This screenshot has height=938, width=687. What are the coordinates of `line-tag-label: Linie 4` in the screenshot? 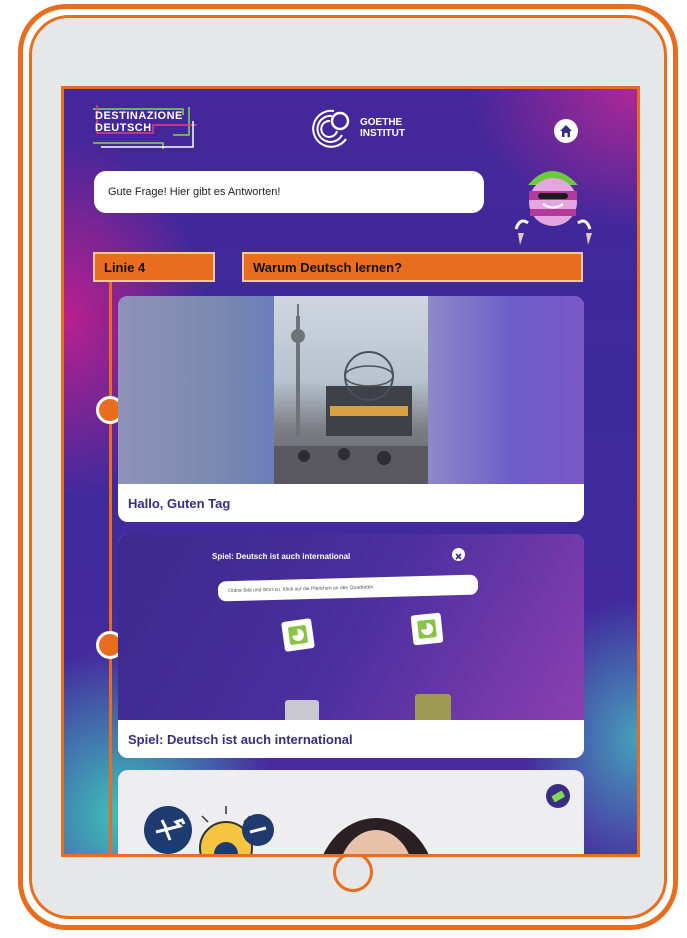 It's located at (125, 267).